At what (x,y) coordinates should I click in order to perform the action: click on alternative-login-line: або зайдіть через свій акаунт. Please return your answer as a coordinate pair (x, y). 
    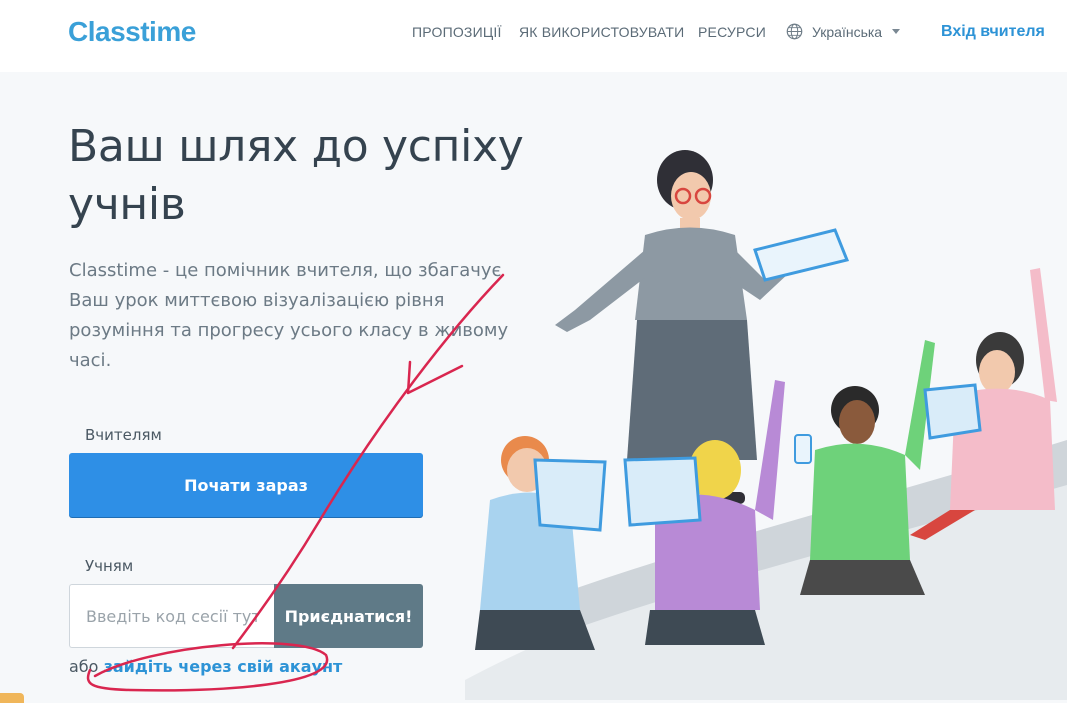
    Looking at the image, I should click on (205, 666).